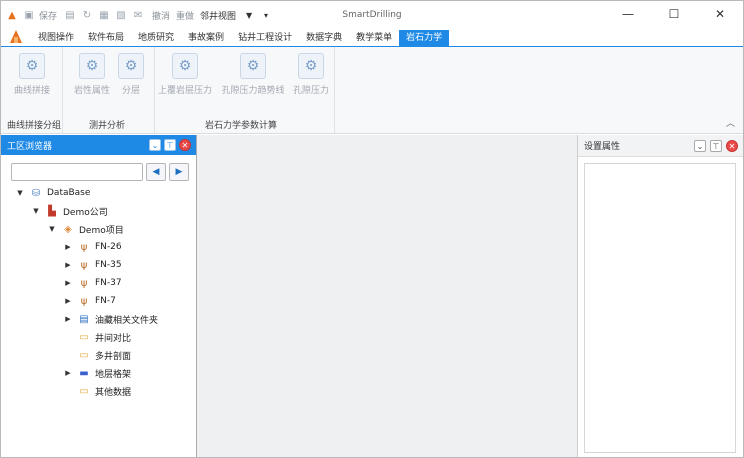 The image size is (744, 458). I want to click on pore-pressure-trend-label: 孔隙压力趋势线, so click(253, 91).